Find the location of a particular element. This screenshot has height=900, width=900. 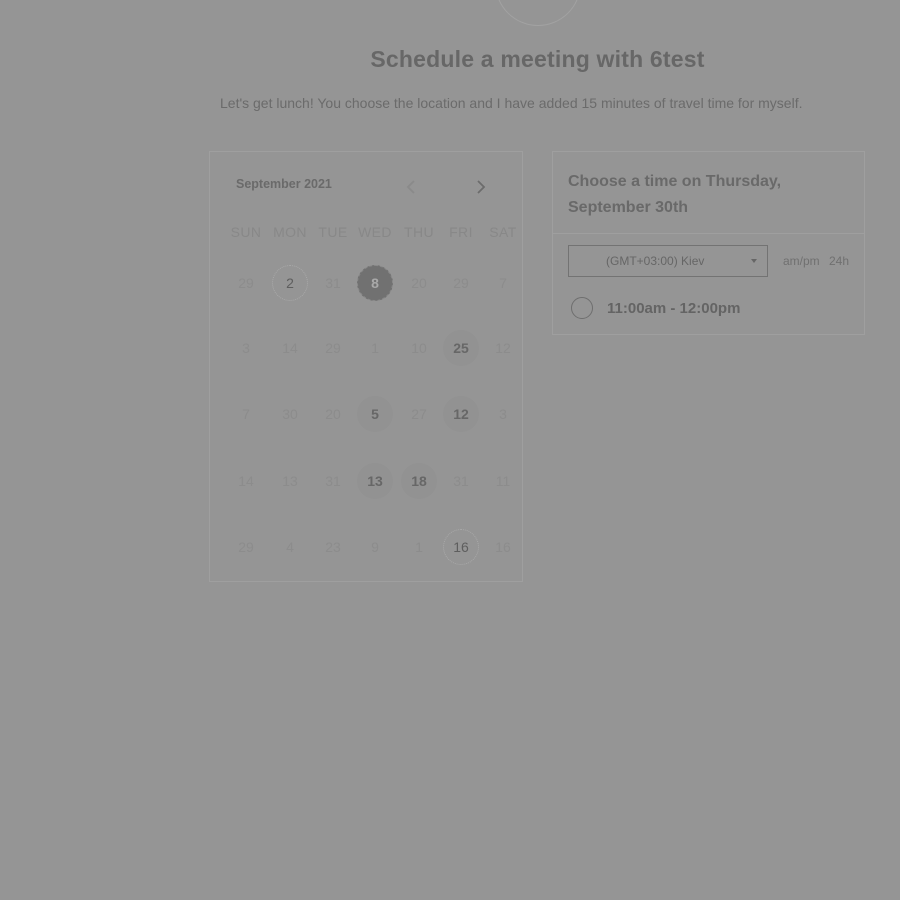

format-24h-toggle: 24h is located at coordinates (839, 261).